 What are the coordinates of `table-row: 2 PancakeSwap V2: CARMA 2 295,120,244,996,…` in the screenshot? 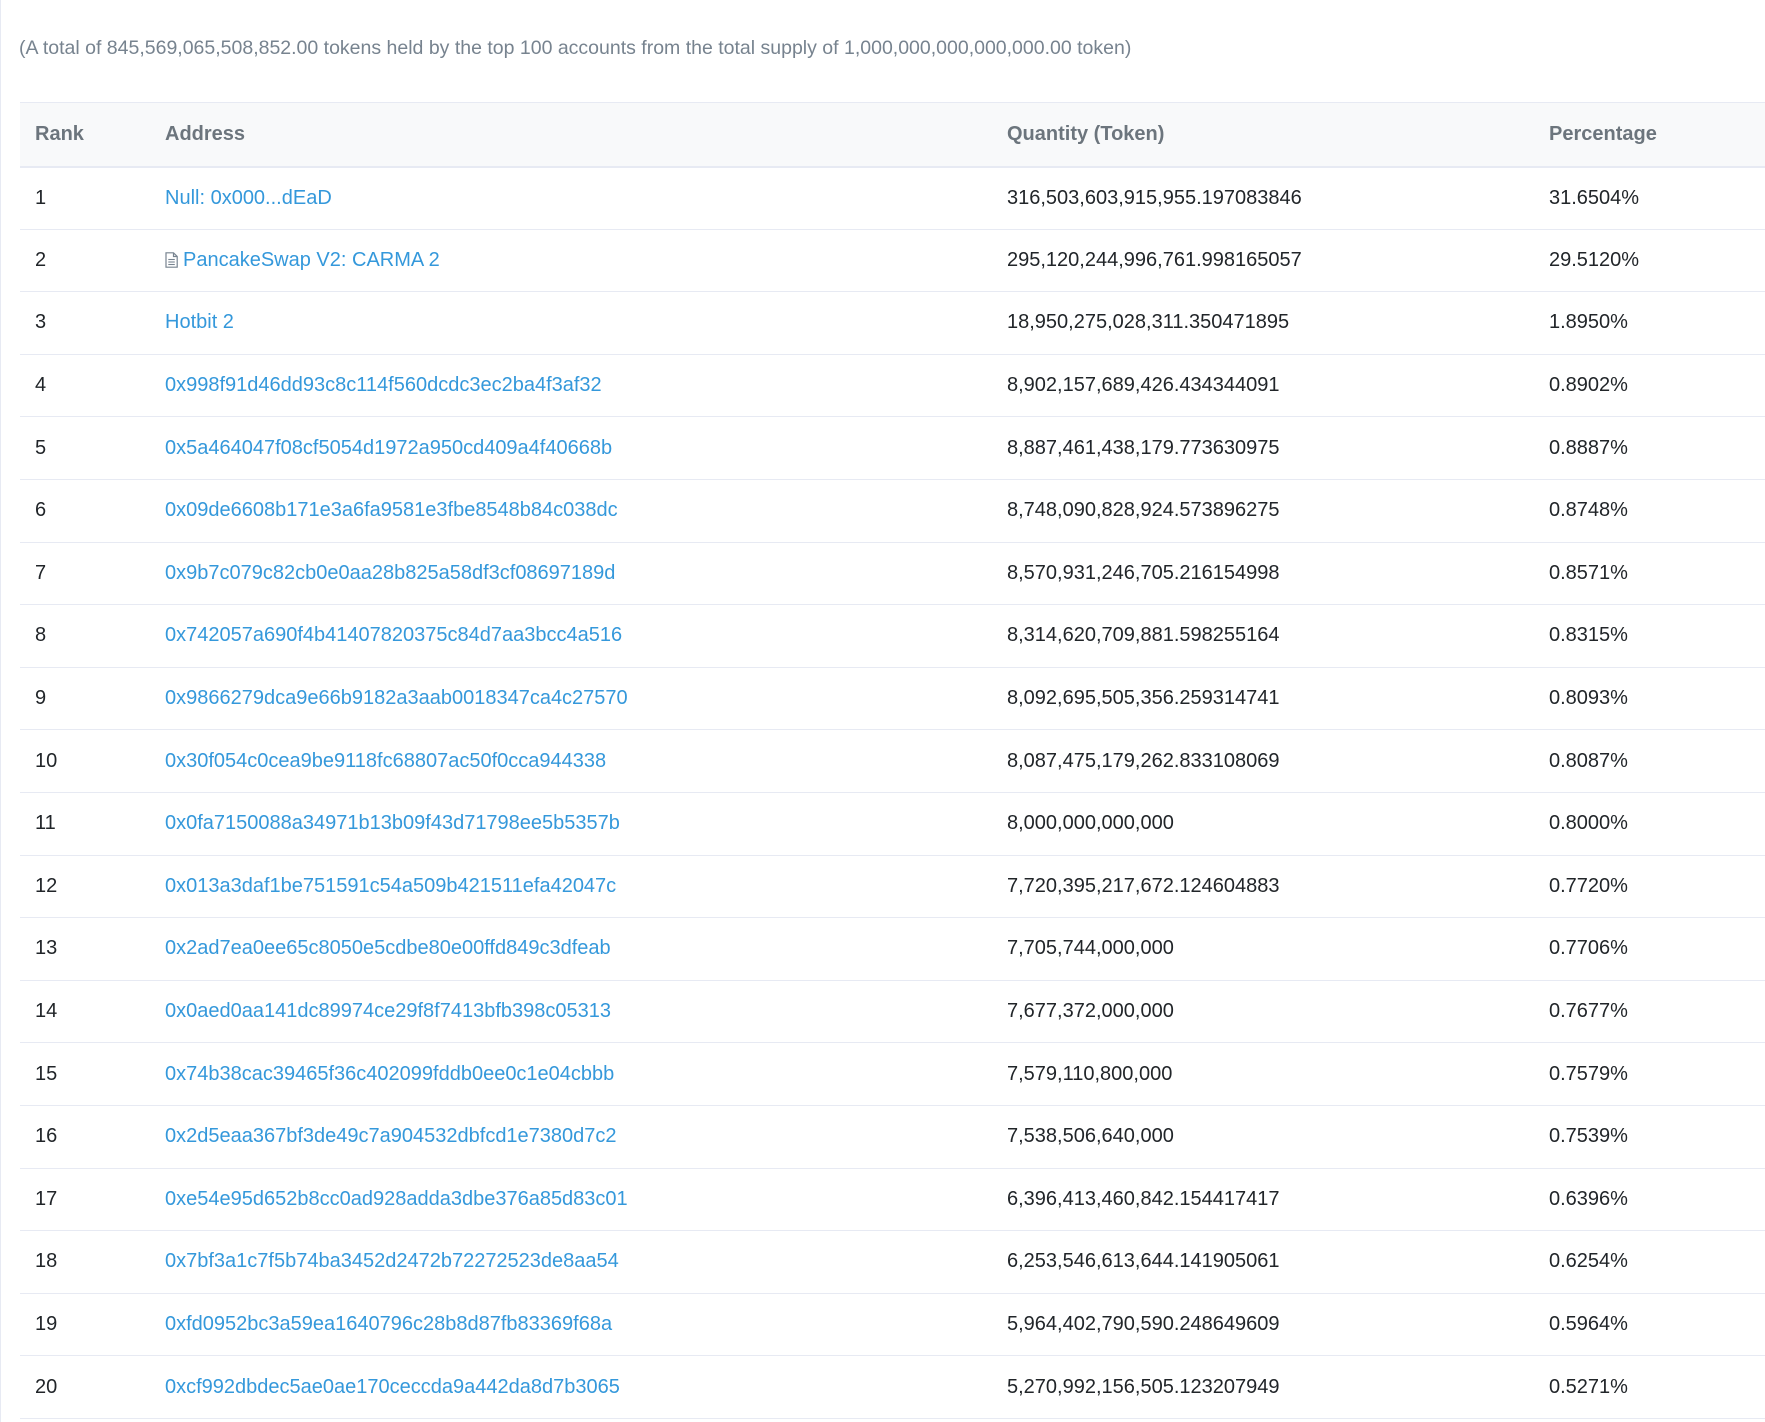 It's located at (892, 261).